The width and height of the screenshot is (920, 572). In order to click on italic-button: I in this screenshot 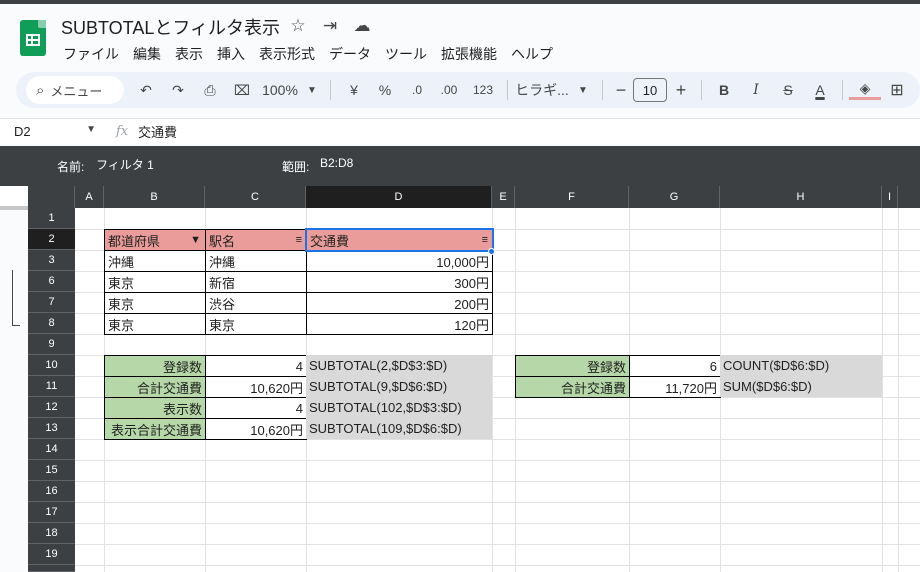, I will do `click(756, 90)`.